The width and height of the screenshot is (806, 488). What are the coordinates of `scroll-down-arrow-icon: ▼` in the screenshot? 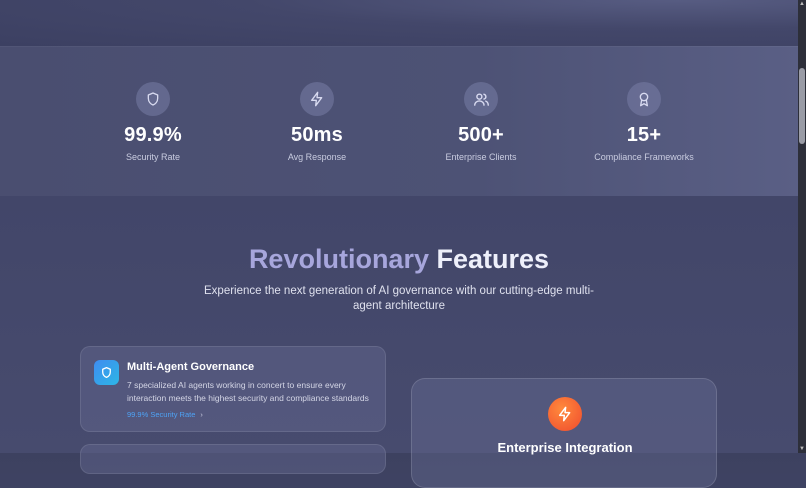 It's located at (802, 449).